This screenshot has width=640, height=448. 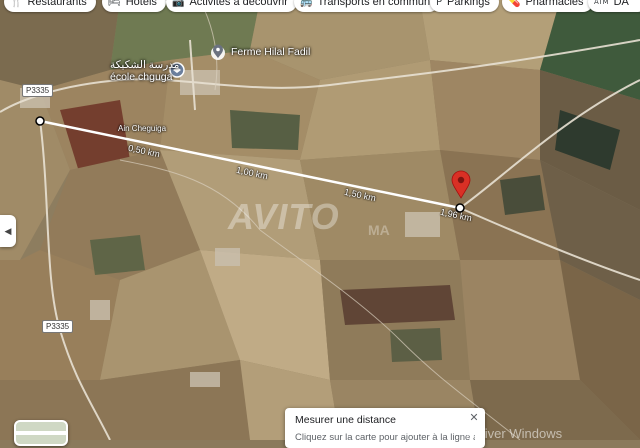 I want to click on chip-atm: ATM DA, so click(x=614, y=6).